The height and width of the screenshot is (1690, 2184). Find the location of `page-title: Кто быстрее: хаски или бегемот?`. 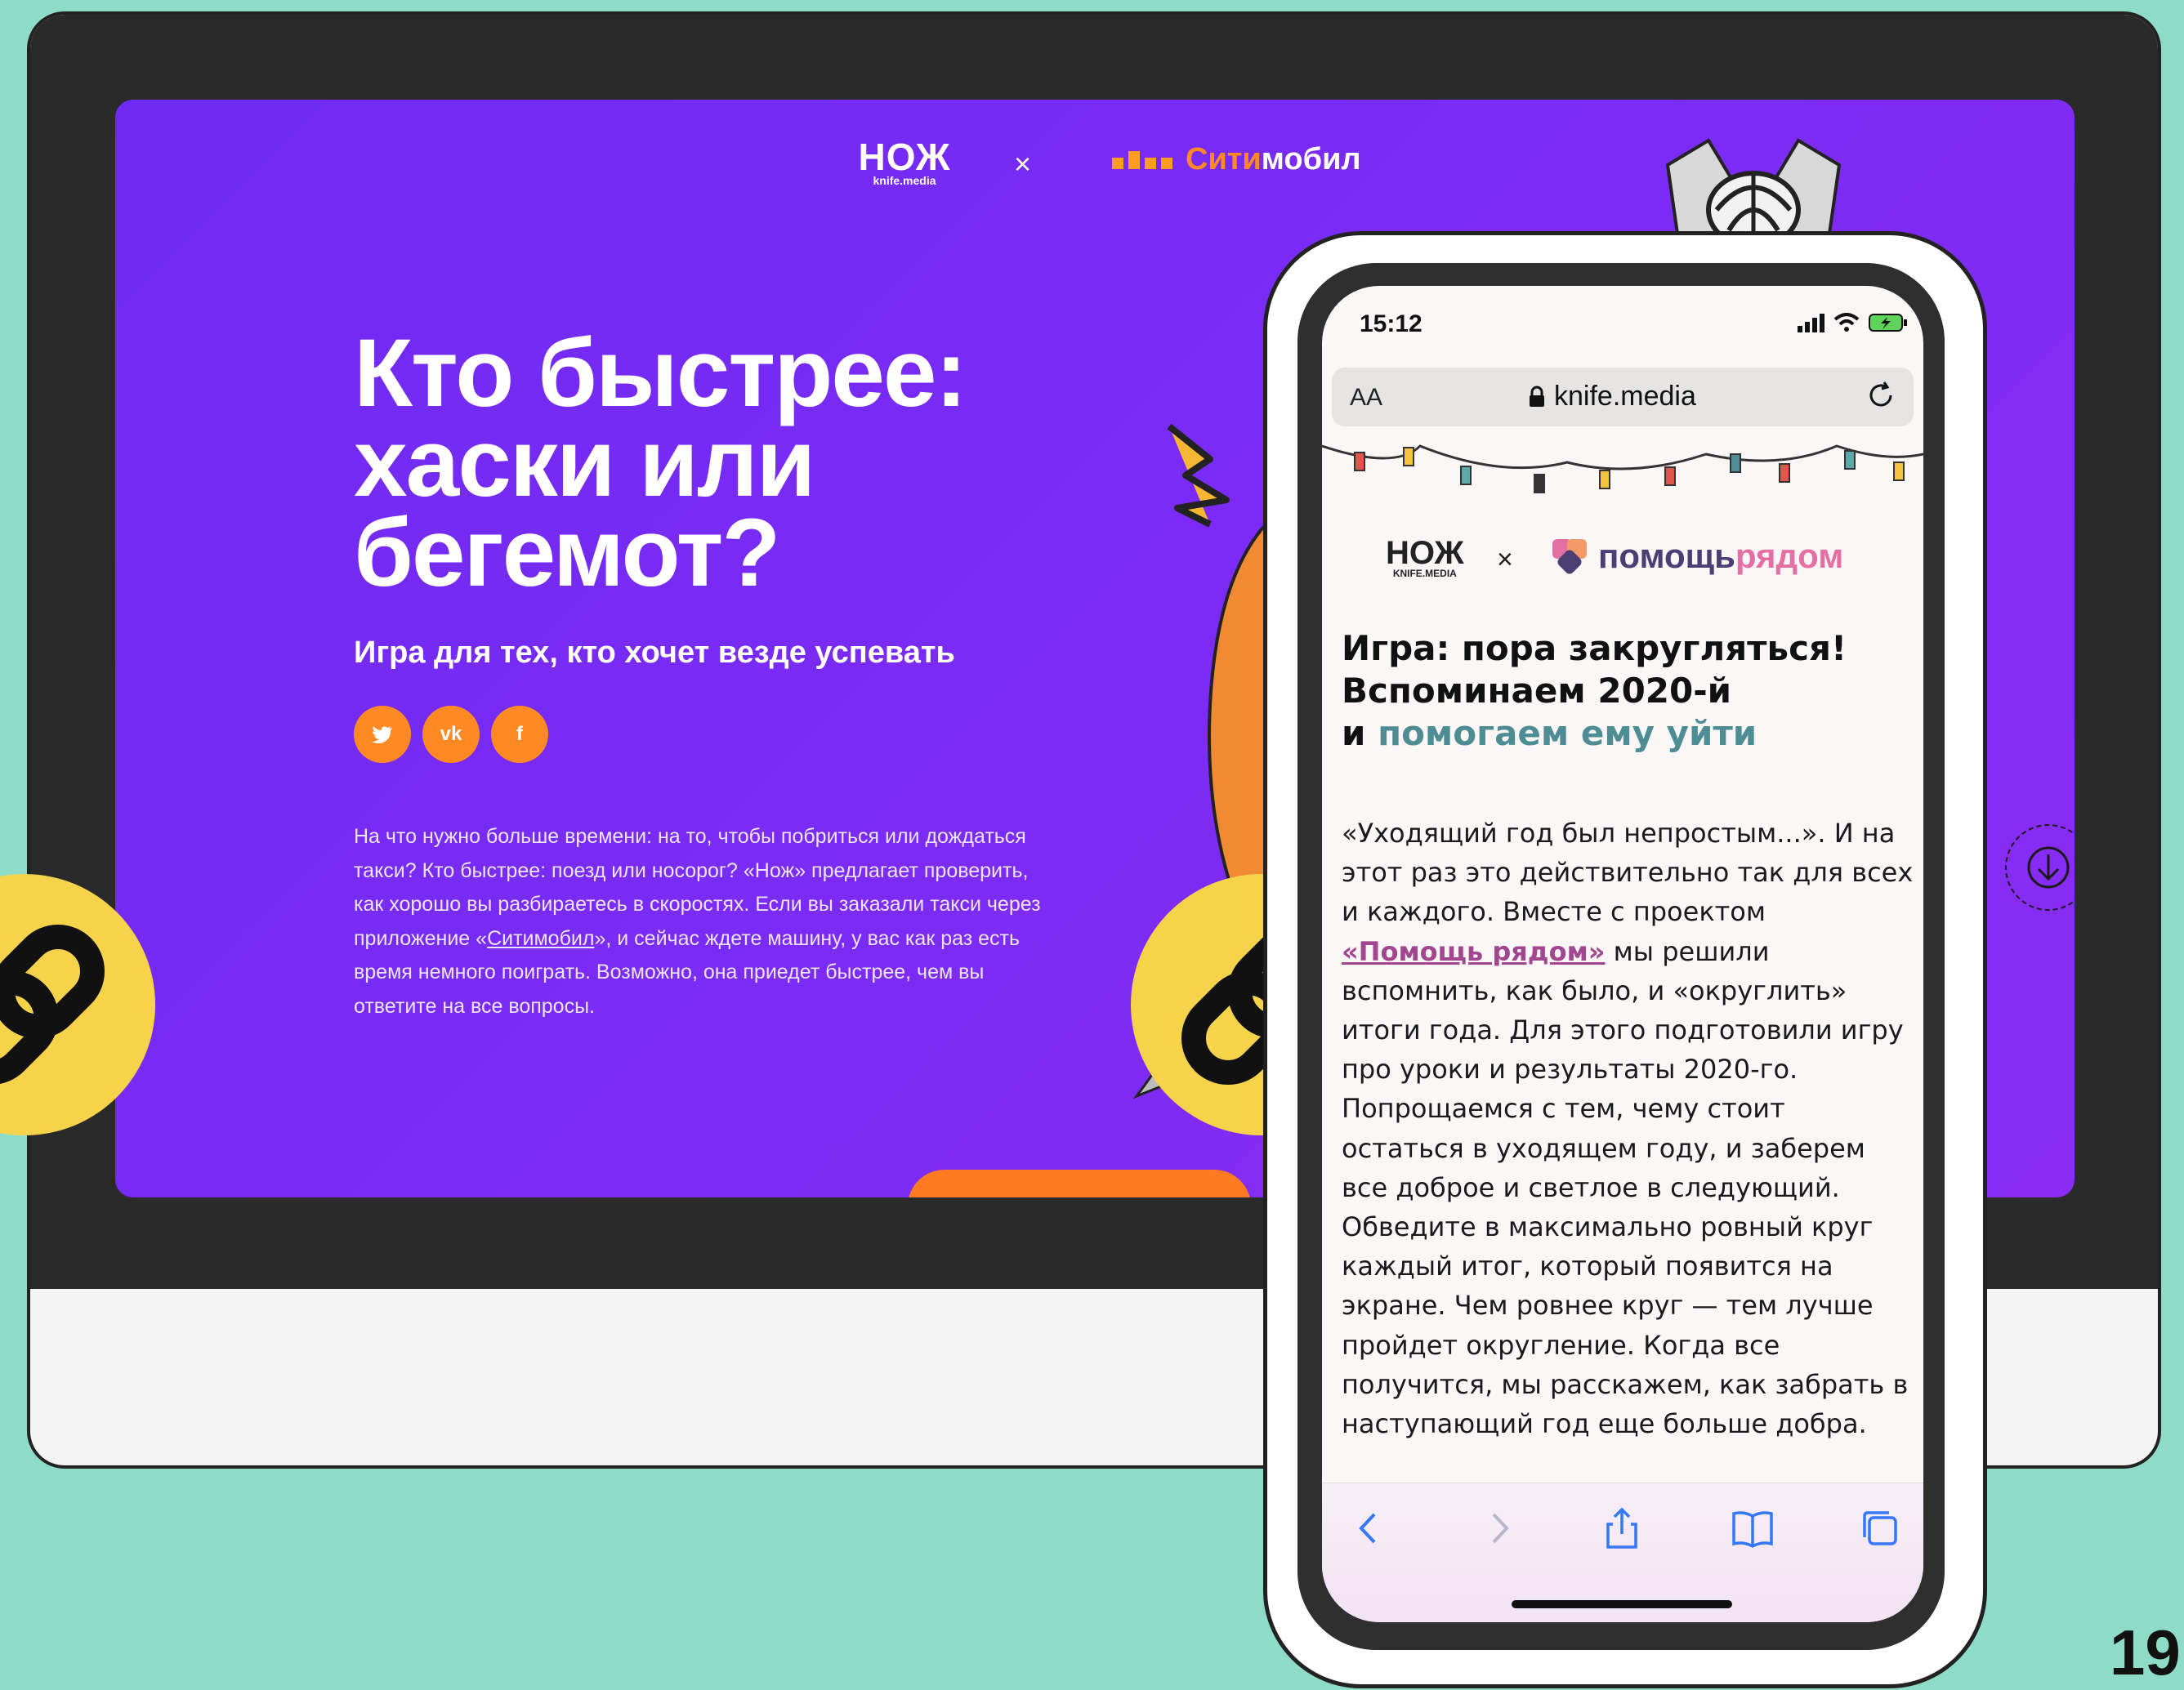

page-title: Кто быстрее: хаски или бегемот? is located at coordinates (729, 463).